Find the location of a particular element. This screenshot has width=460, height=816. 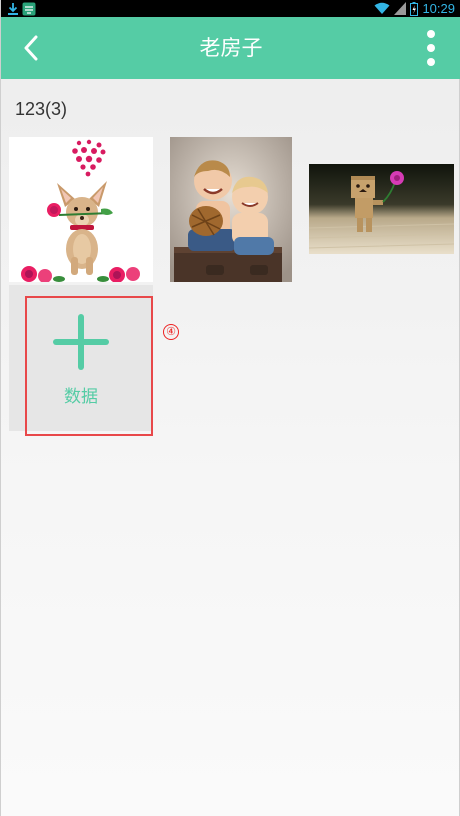

more-vertical-icon is located at coordinates (431, 34).